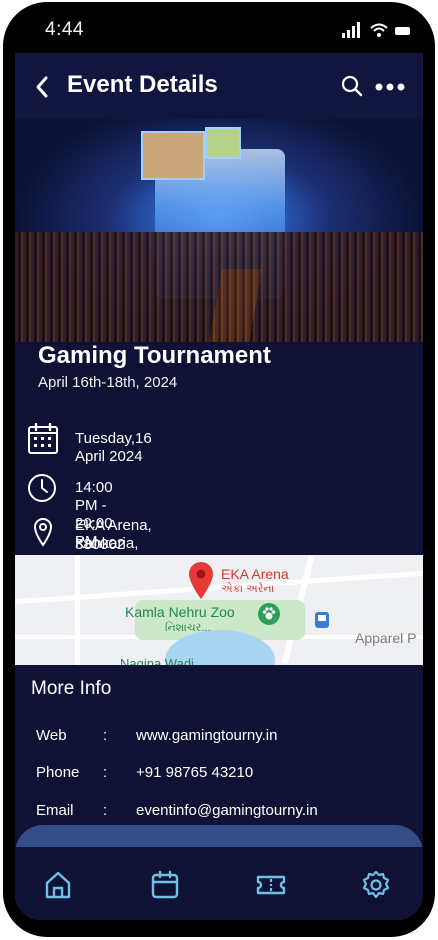 This screenshot has width=438, height=940. What do you see at coordinates (71, 688) in the screenshot?
I see `more-info-heading: More Info` at bounding box center [71, 688].